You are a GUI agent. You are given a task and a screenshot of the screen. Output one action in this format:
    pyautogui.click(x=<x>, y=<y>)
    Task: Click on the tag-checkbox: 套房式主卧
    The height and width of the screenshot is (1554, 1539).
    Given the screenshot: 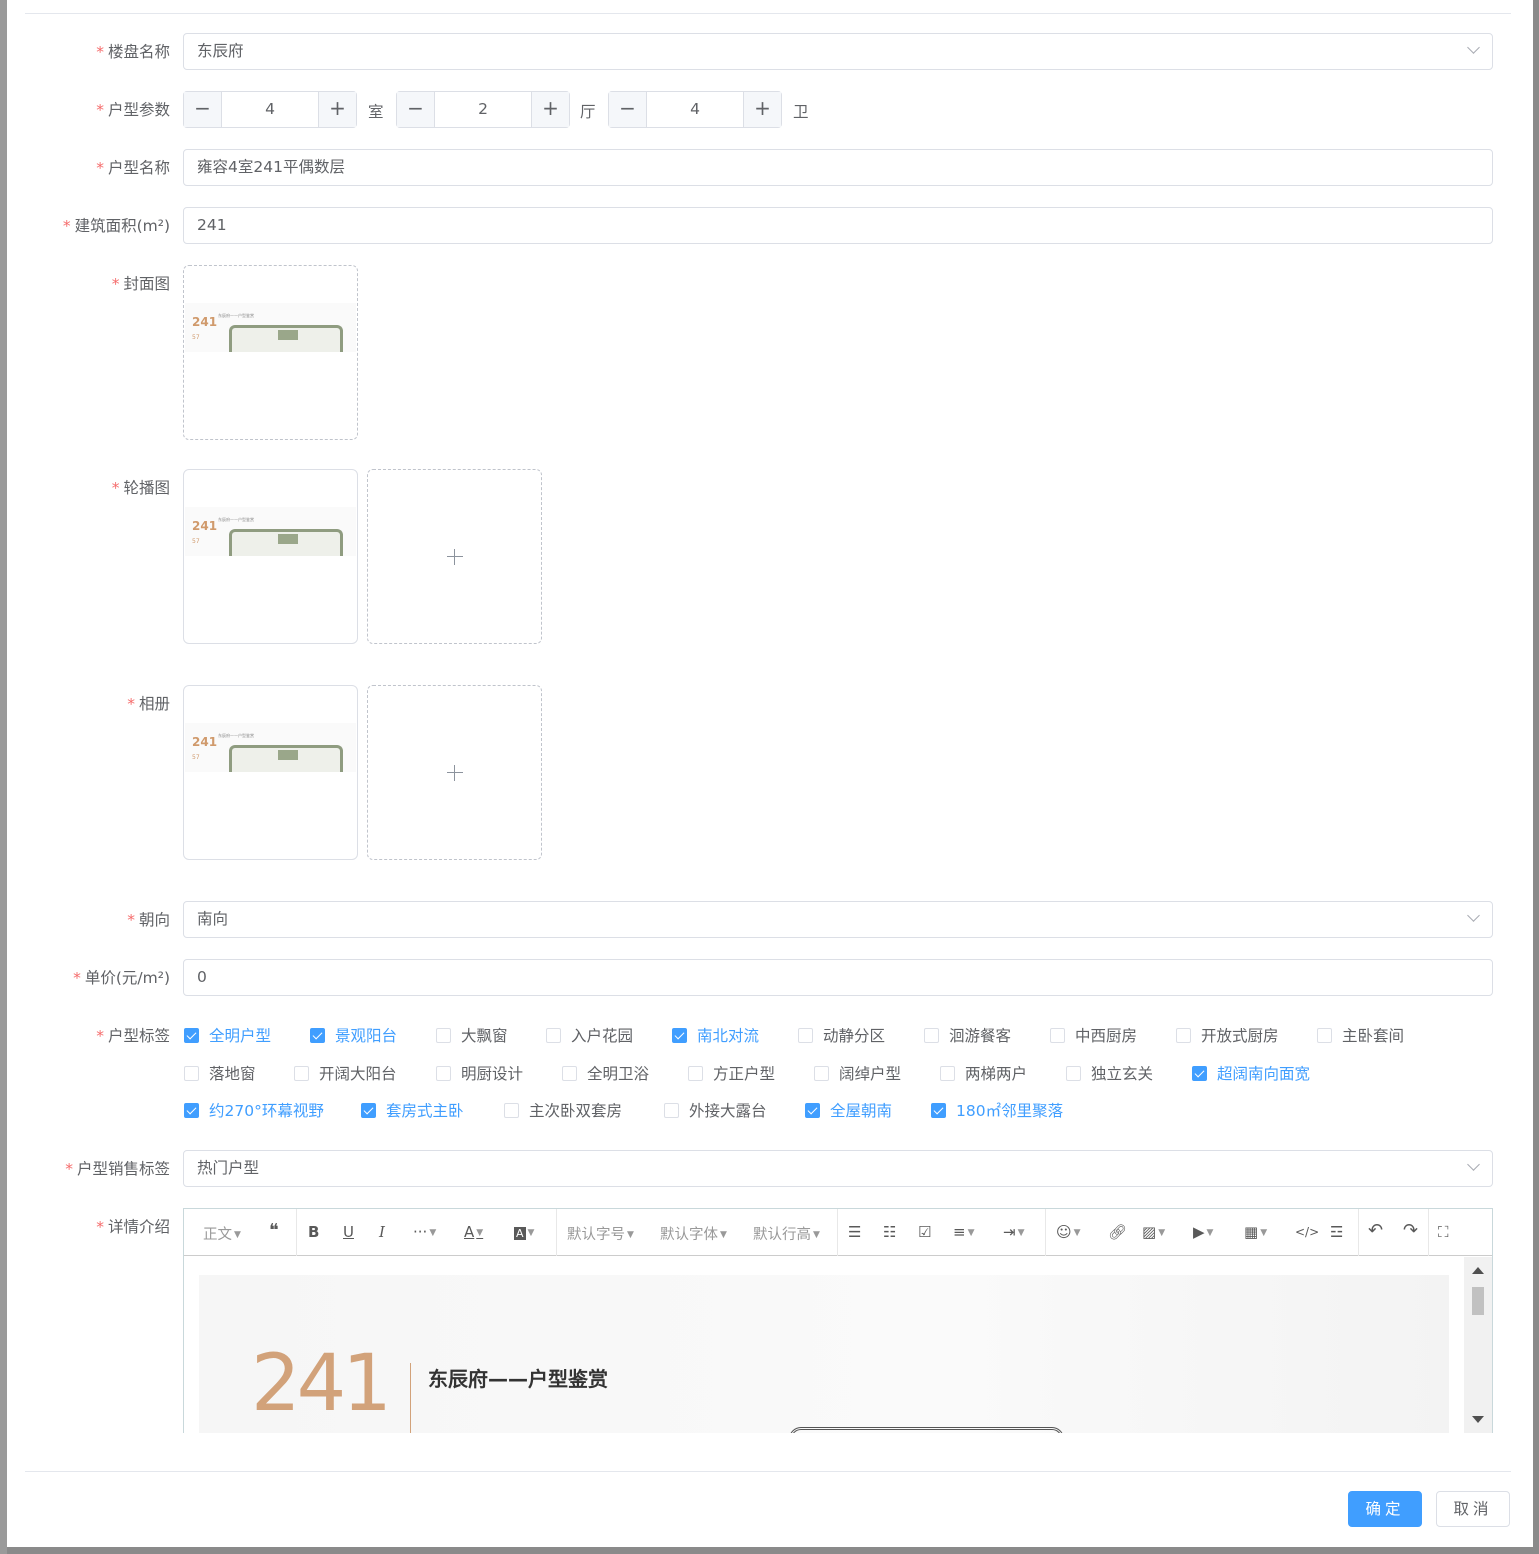 What is the action you would take?
    pyautogui.click(x=412, y=1110)
    